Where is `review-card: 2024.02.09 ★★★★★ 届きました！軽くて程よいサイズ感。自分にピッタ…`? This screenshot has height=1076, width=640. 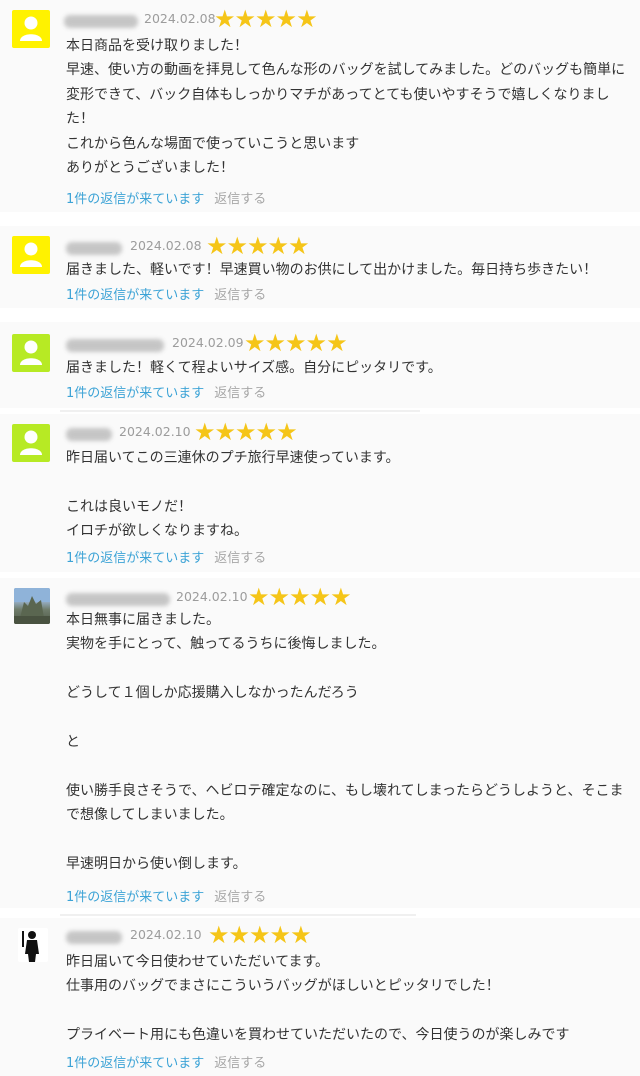
review-card: 2024.02.09 ★★★★★ 届きました！軽くて程よいサイズ感。自分にピッタ… is located at coordinates (320, 365).